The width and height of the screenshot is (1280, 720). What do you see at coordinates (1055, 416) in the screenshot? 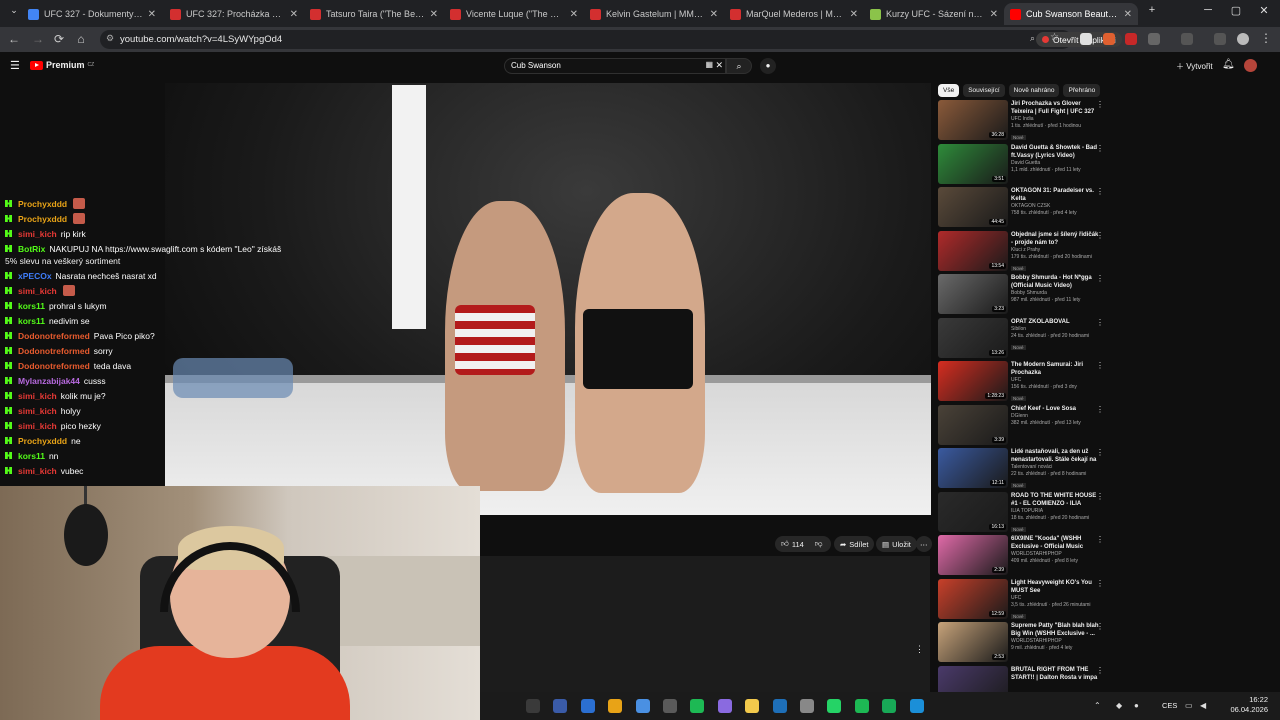
I see `channel-name: DGlenn` at bounding box center [1055, 416].